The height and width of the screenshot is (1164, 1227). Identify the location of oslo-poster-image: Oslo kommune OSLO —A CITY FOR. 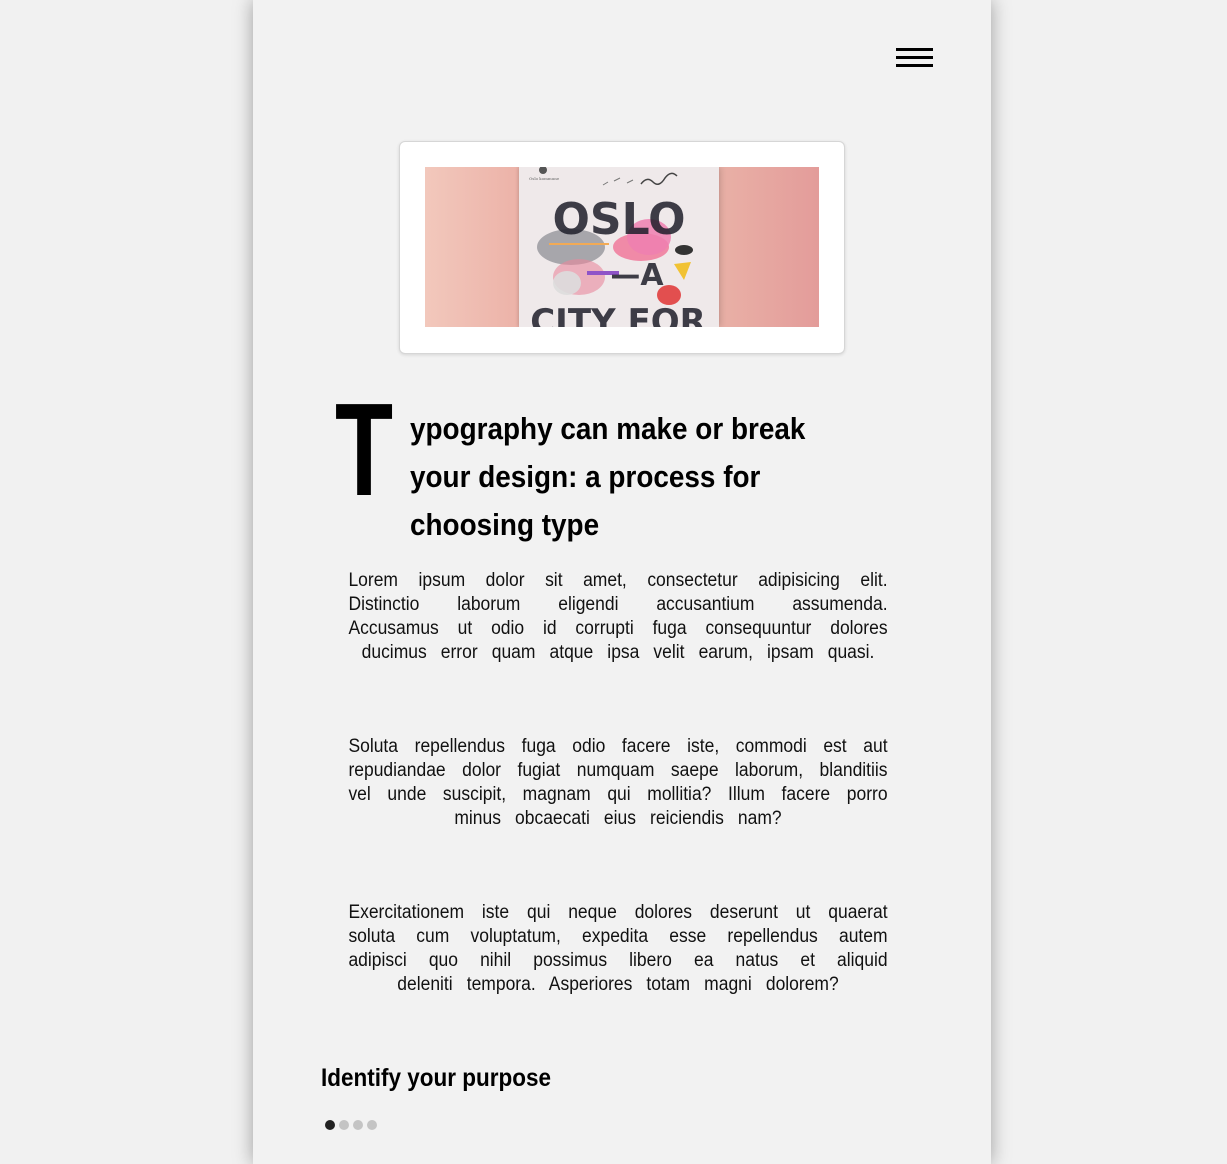
(619, 247).